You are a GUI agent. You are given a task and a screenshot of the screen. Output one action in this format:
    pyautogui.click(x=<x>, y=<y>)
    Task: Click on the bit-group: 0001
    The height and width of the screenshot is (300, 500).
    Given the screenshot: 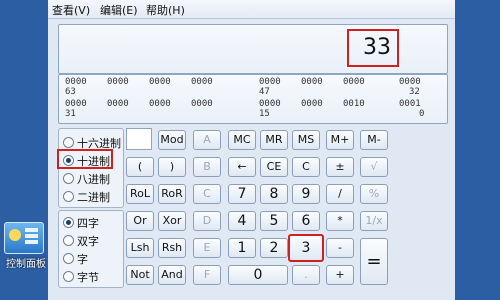 What is the action you would take?
    pyautogui.click(x=410, y=104)
    